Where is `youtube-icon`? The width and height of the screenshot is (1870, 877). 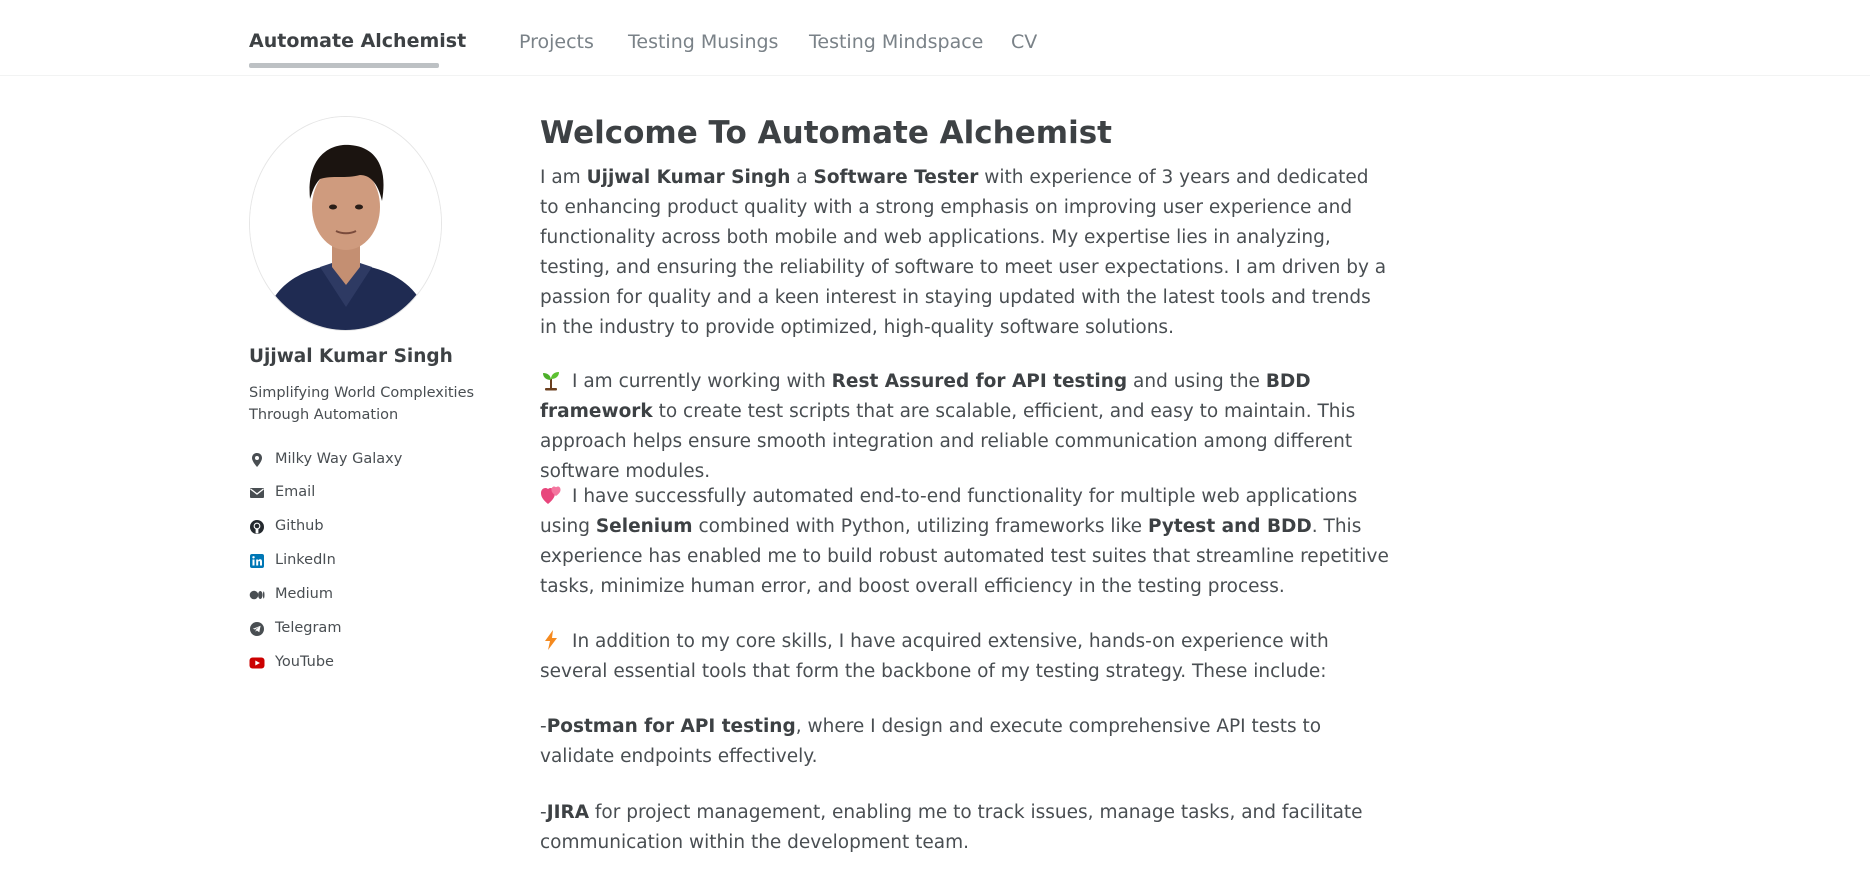
youtube-icon is located at coordinates (257, 663).